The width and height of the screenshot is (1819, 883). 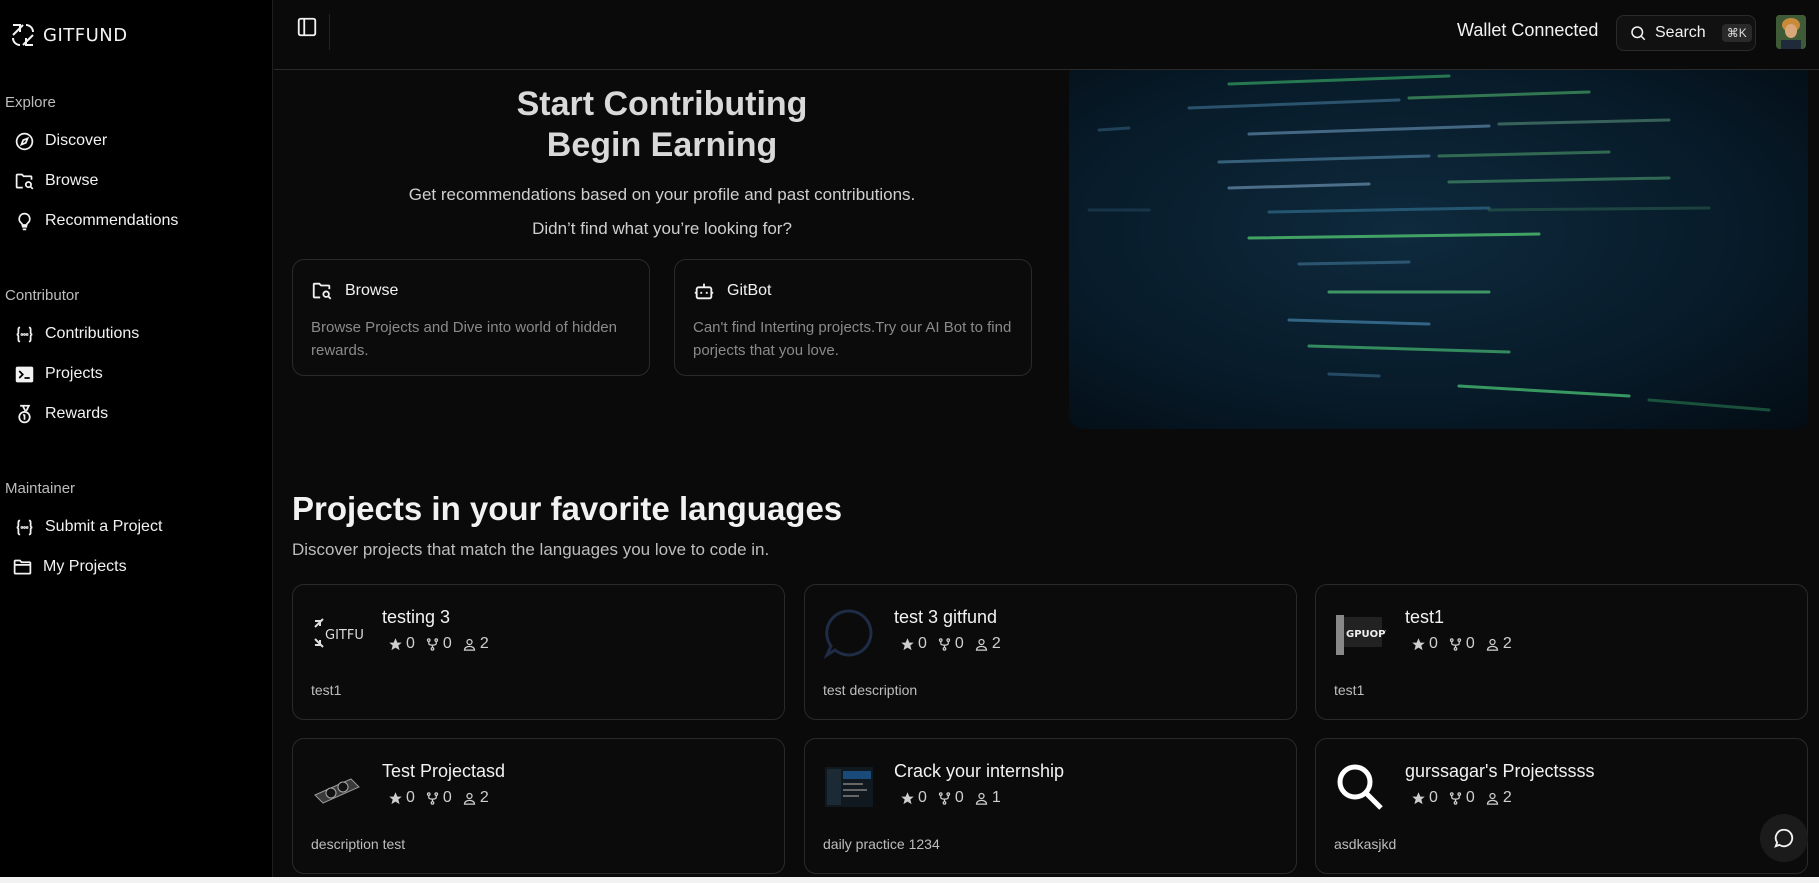 What do you see at coordinates (85, 566) in the screenshot?
I see `sidebar-item-label: My Projects` at bounding box center [85, 566].